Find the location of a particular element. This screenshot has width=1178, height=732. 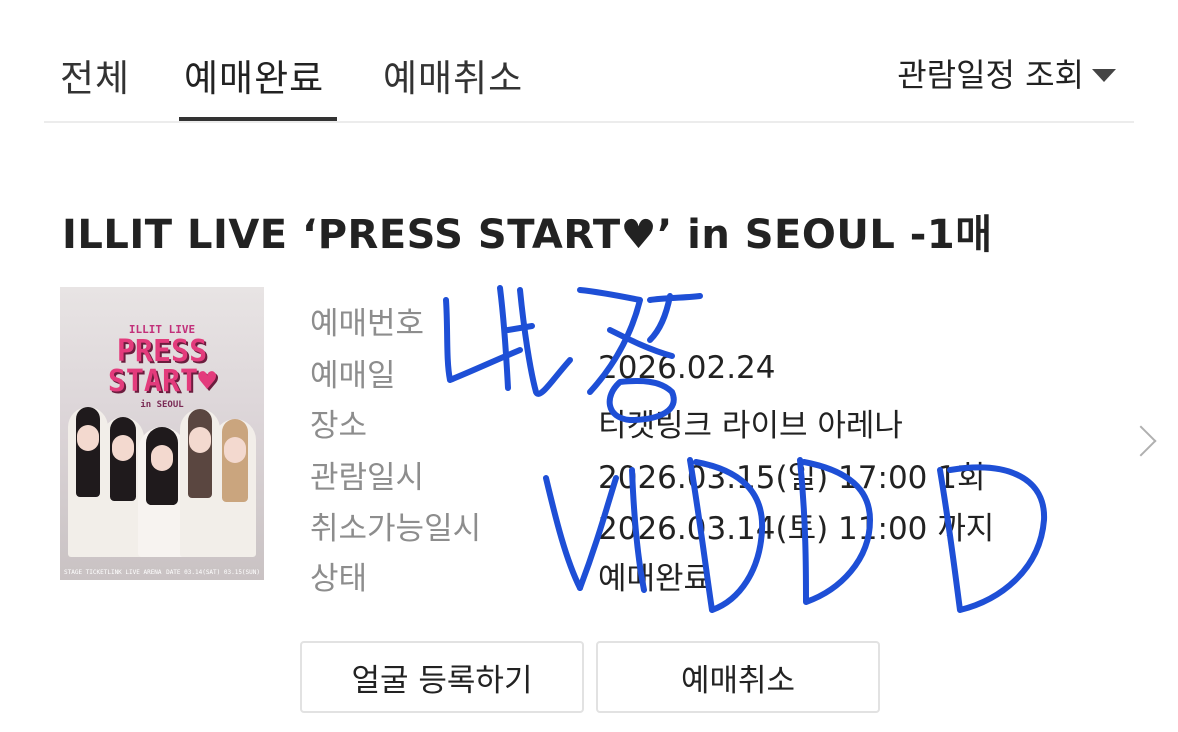

venue-value: 티켓링크 라이브 아레나 is located at coordinates (750, 426).